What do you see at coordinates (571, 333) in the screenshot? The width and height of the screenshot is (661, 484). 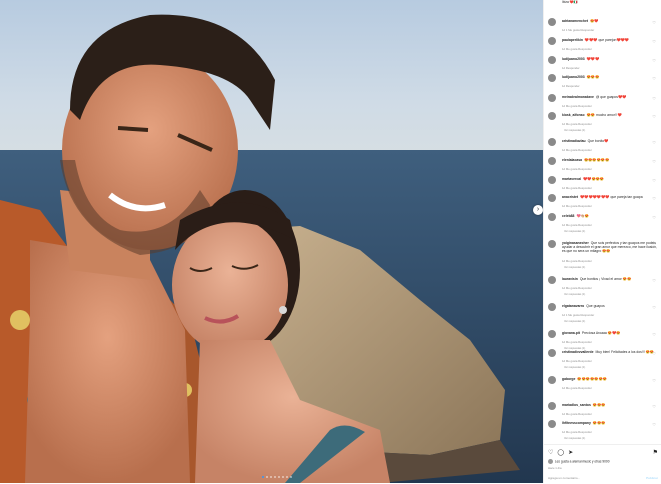 I see `comment-user: giovana.pit` at bounding box center [571, 333].